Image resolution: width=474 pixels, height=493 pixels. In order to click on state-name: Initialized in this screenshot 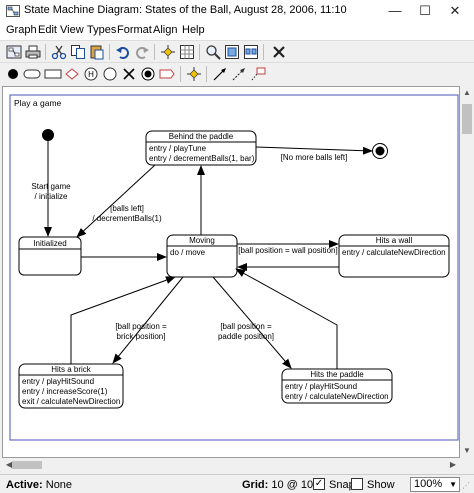, I will do `click(49, 243)`.